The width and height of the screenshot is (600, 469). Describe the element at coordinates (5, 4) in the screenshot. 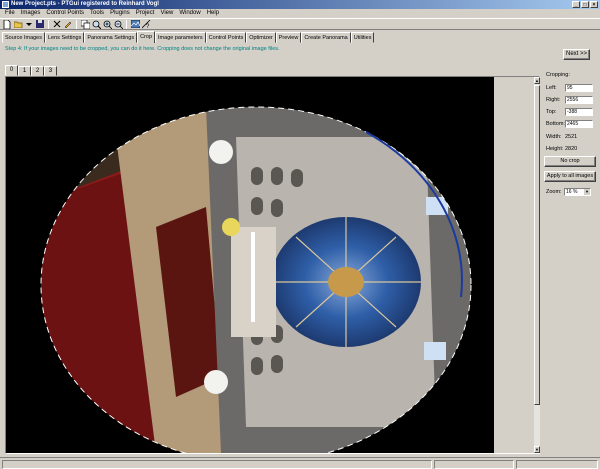

I see `app-icon` at that location.